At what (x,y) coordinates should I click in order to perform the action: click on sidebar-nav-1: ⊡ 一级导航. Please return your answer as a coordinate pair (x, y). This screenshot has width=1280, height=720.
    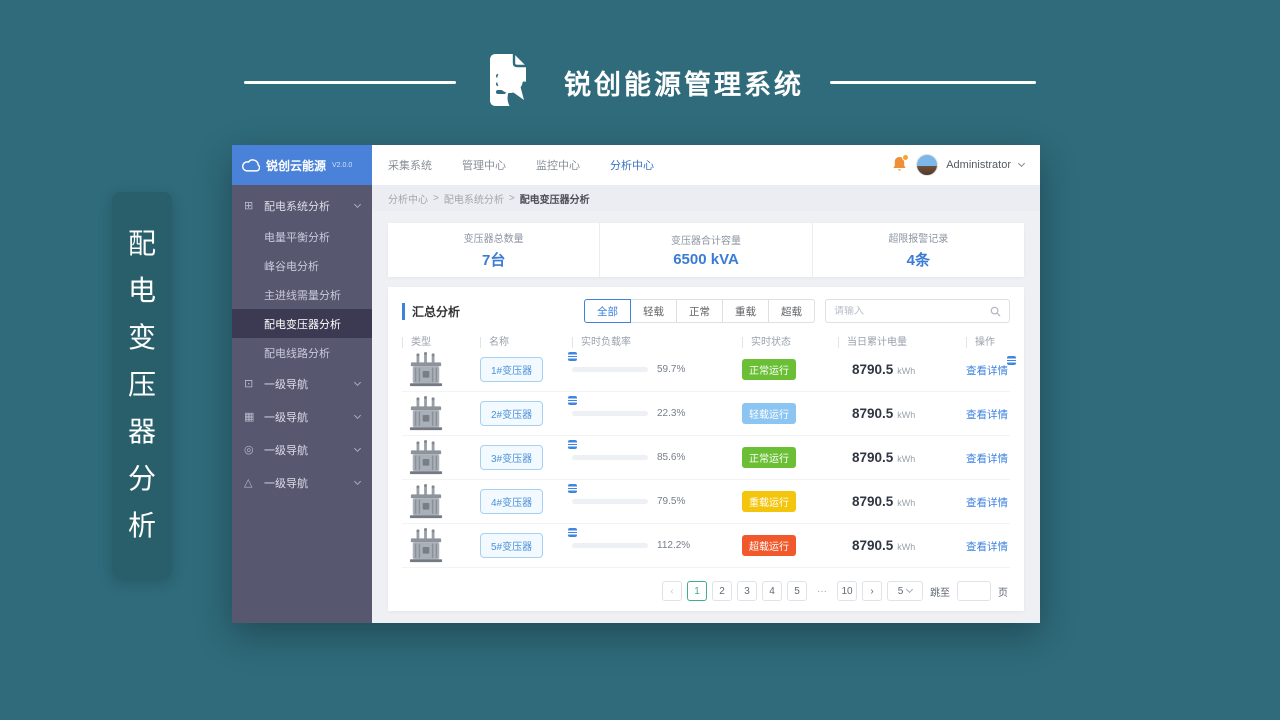
    Looking at the image, I should click on (302, 383).